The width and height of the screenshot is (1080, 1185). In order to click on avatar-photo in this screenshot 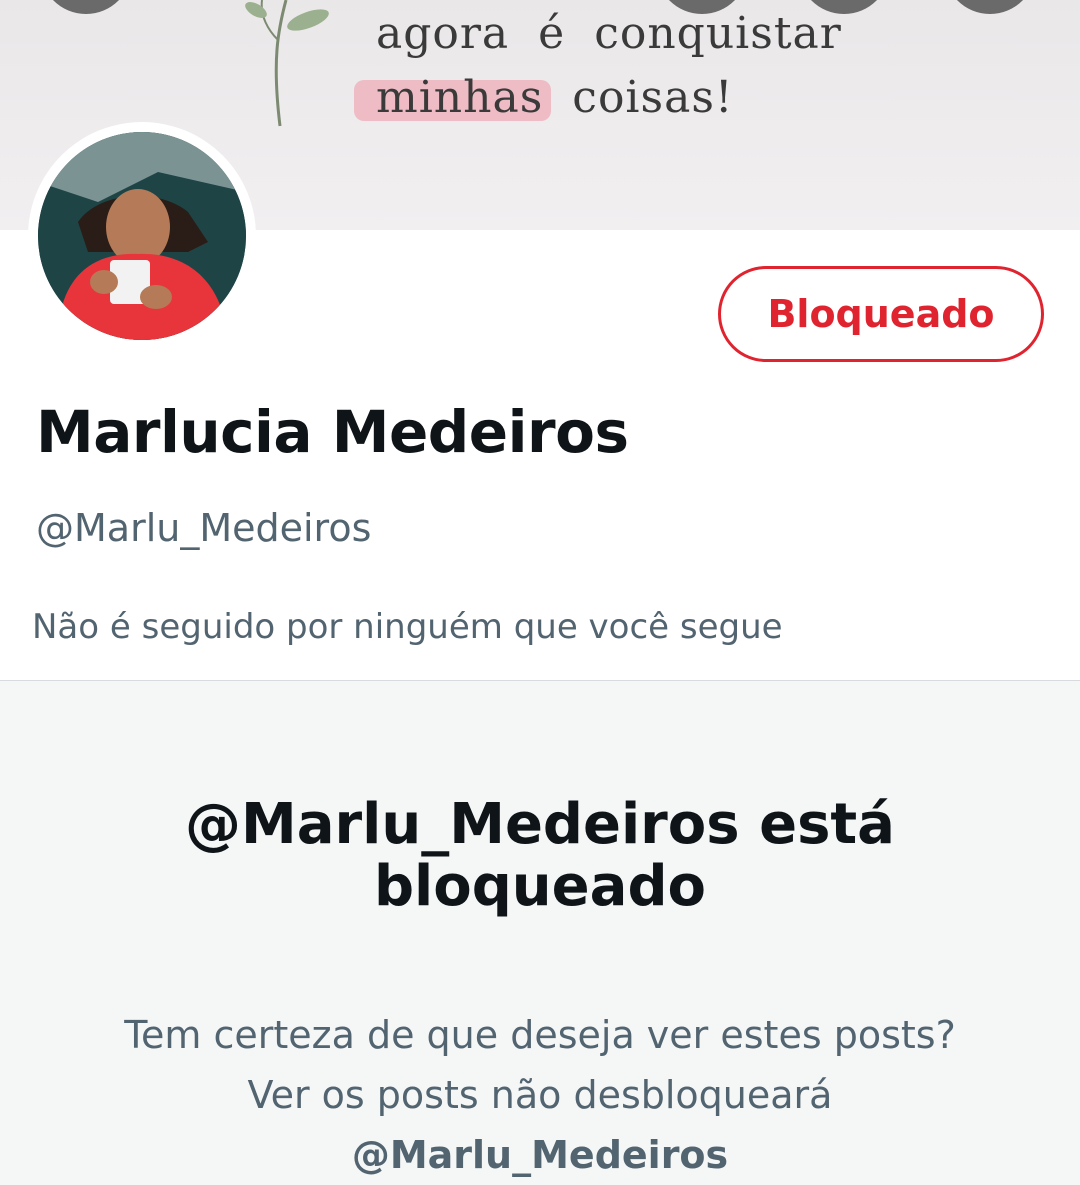, I will do `click(142, 236)`.